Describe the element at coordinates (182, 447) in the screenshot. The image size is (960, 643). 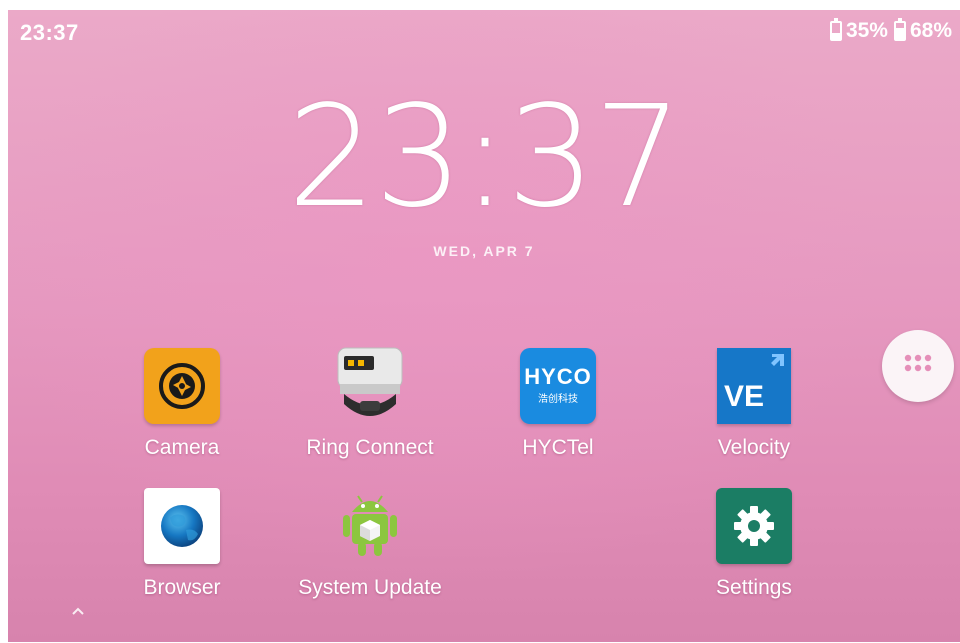
I see `app-label: Camera` at that location.